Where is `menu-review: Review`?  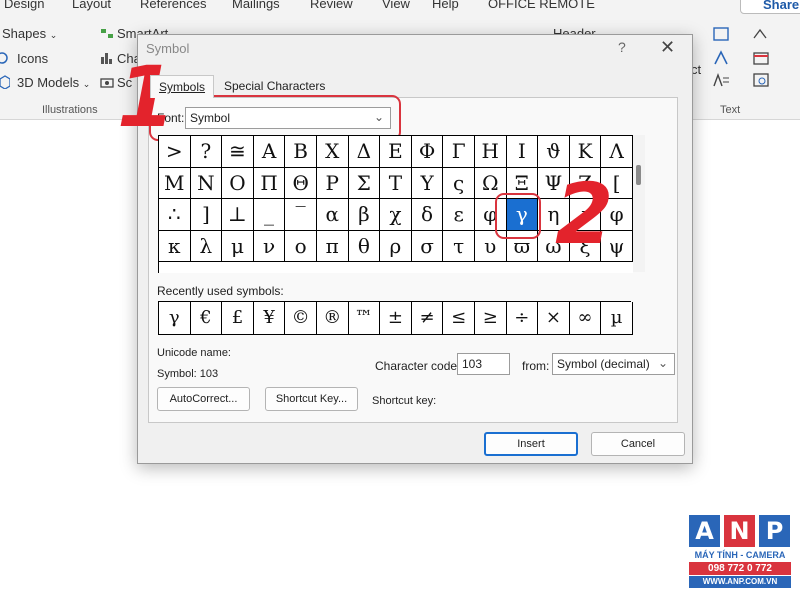
menu-review: Review is located at coordinates (331, 5).